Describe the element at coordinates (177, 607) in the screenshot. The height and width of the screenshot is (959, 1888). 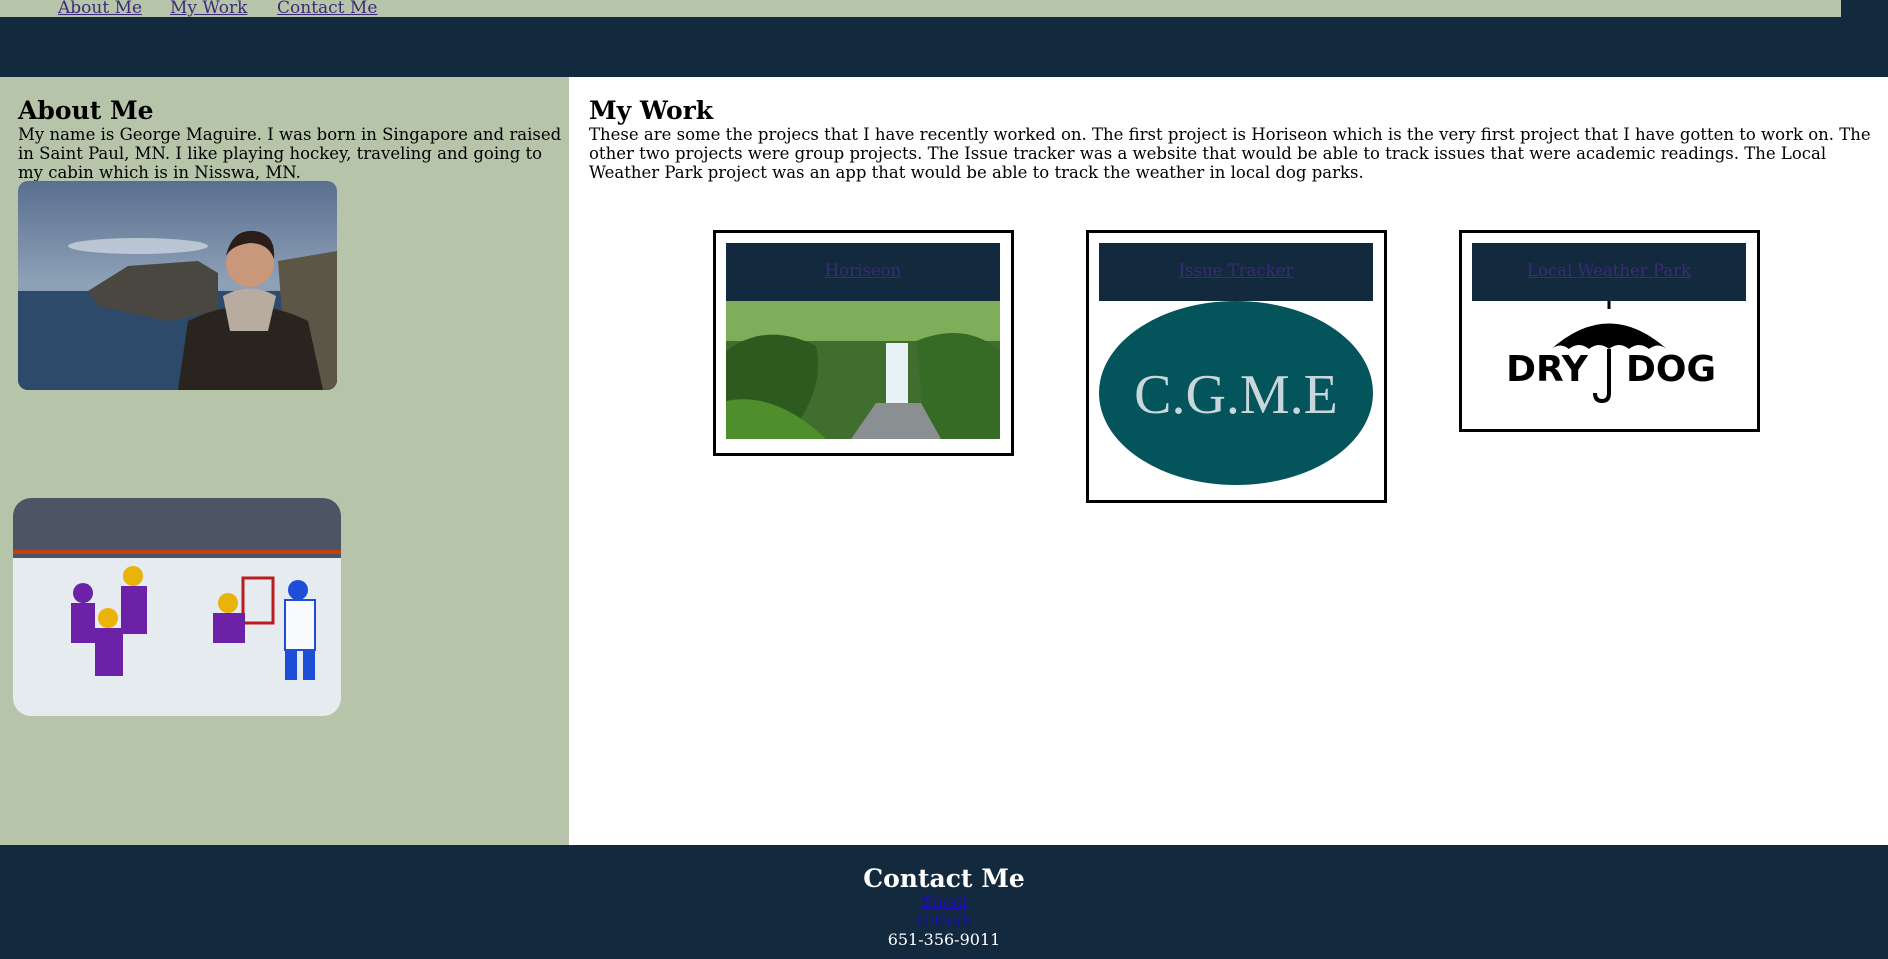
I see `hockey-photo` at that location.